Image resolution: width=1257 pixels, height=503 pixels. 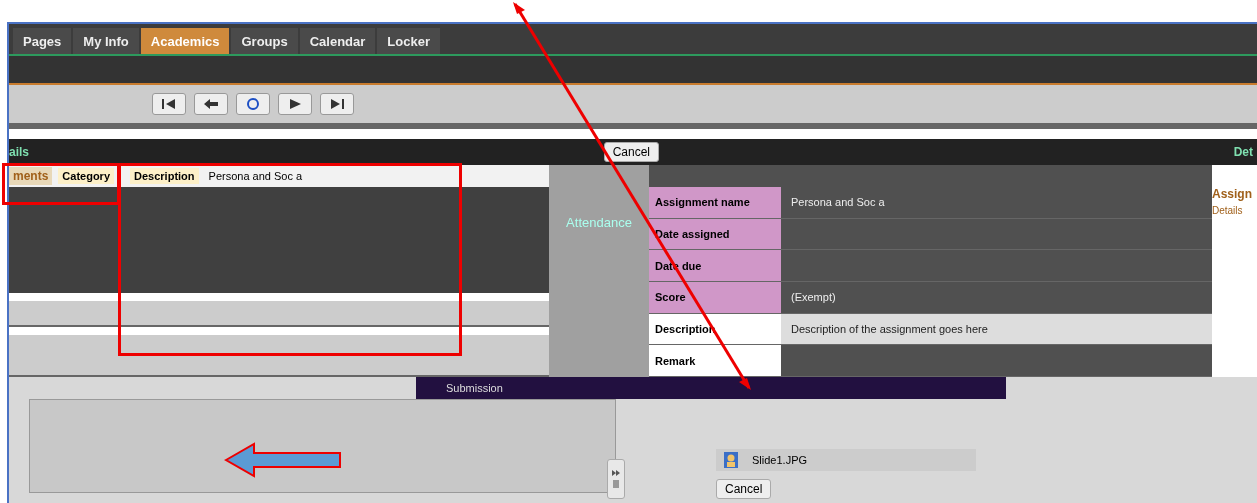 I want to click on panel-heading: Assign, so click(x=1232, y=194).